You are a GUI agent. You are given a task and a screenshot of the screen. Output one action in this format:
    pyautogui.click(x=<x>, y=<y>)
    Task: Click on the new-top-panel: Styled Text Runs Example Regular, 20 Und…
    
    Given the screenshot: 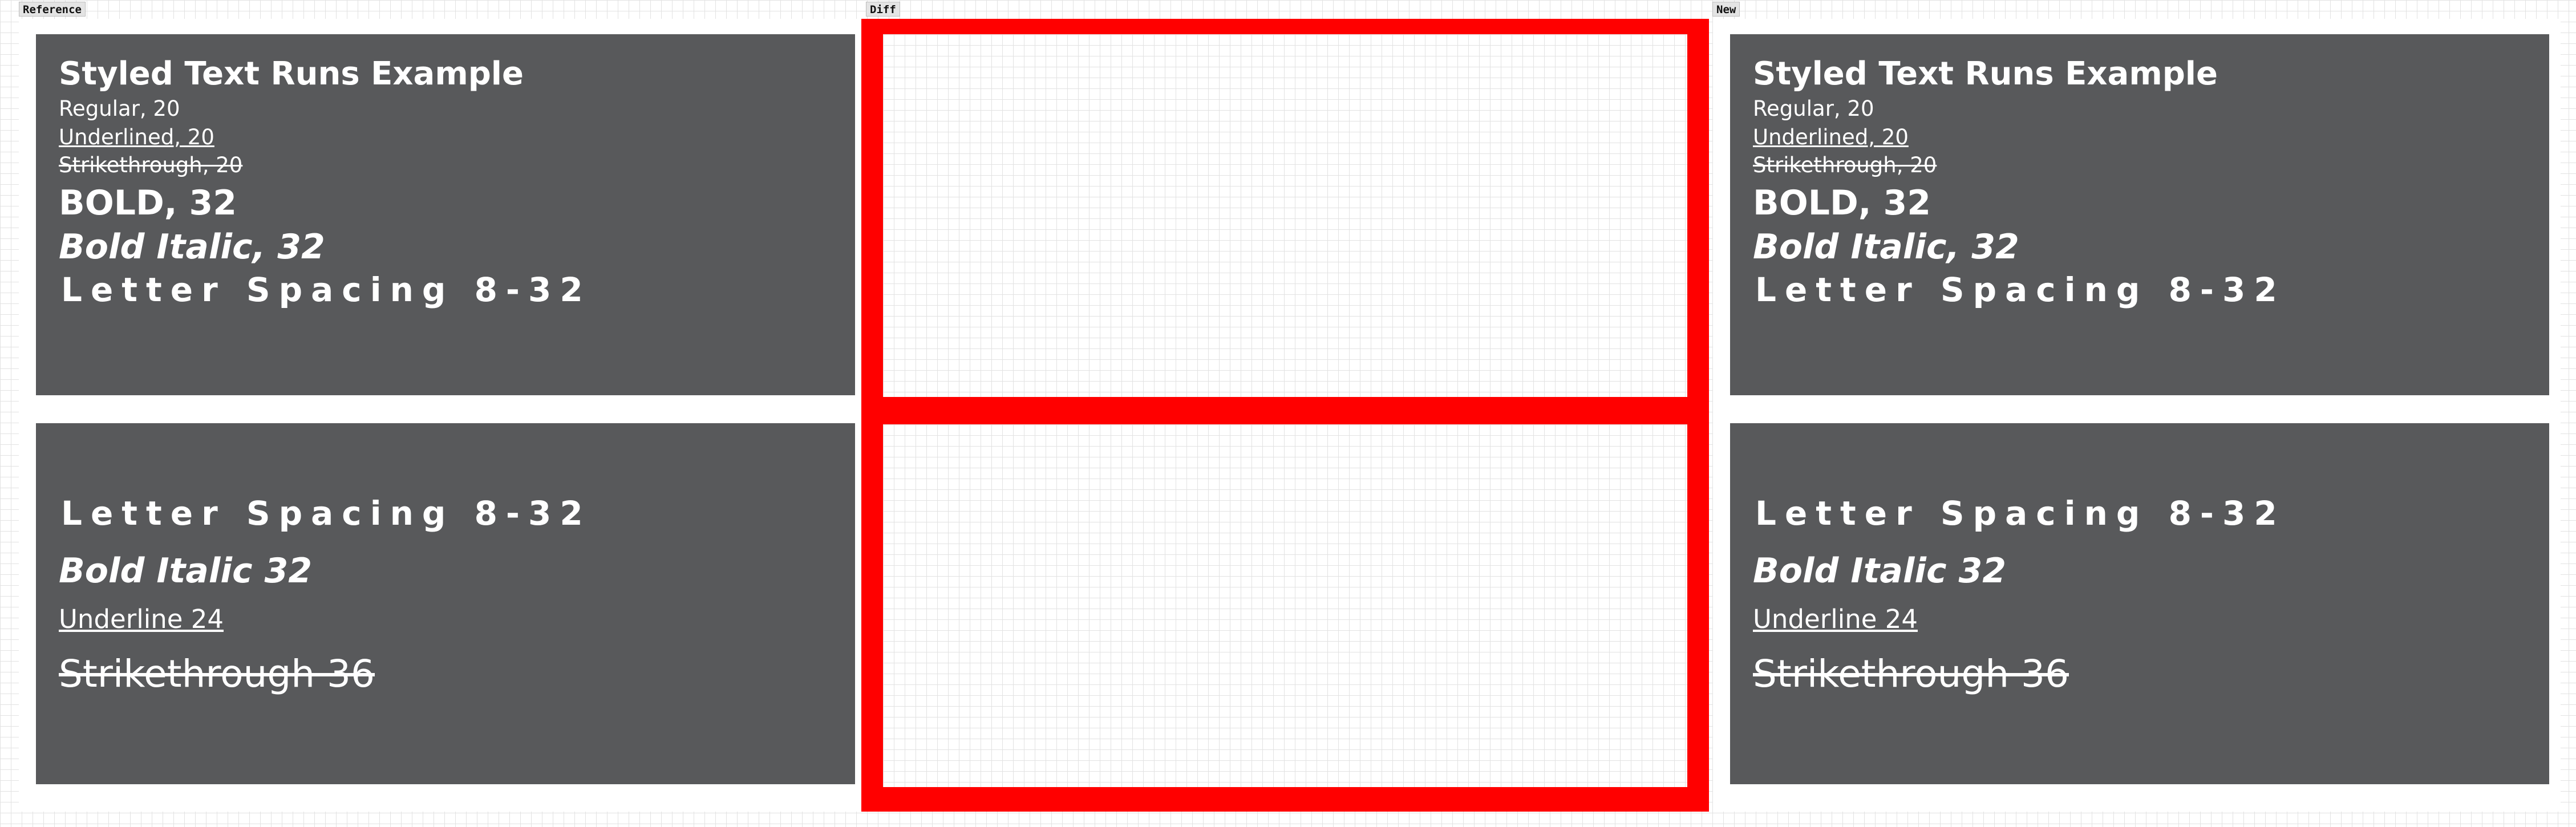 What is the action you would take?
    pyautogui.click(x=2139, y=214)
    